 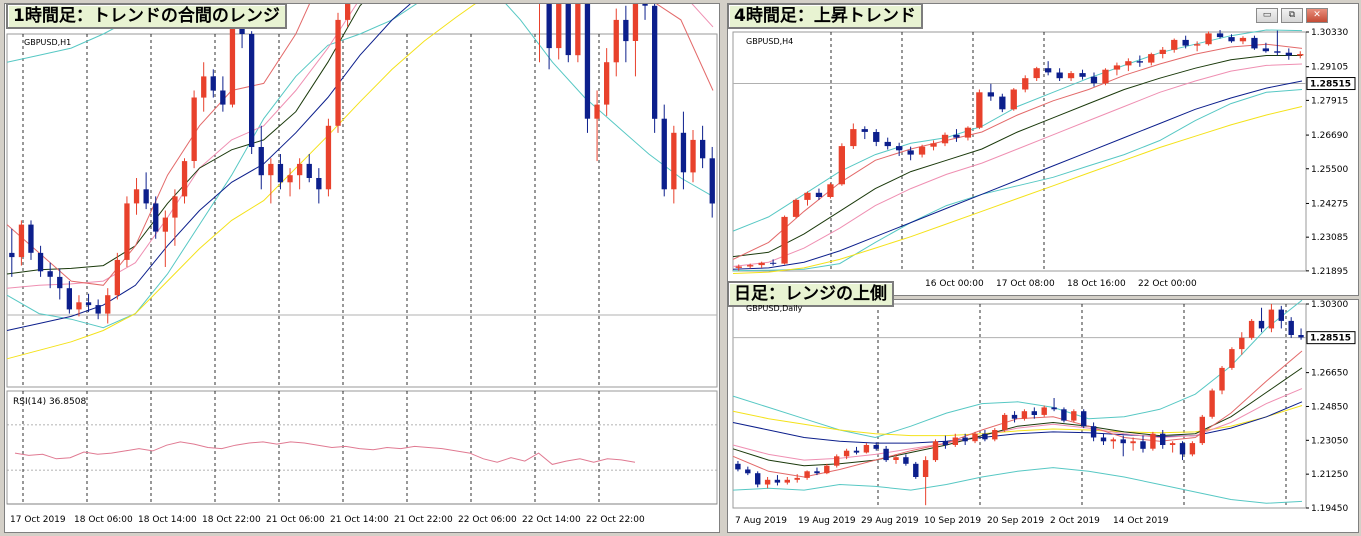 What do you see at coordinates (1015, 521) in the screenshot?
I see `x-tick-label: 20 Sep 2019` at bounding box center [1015, 521].